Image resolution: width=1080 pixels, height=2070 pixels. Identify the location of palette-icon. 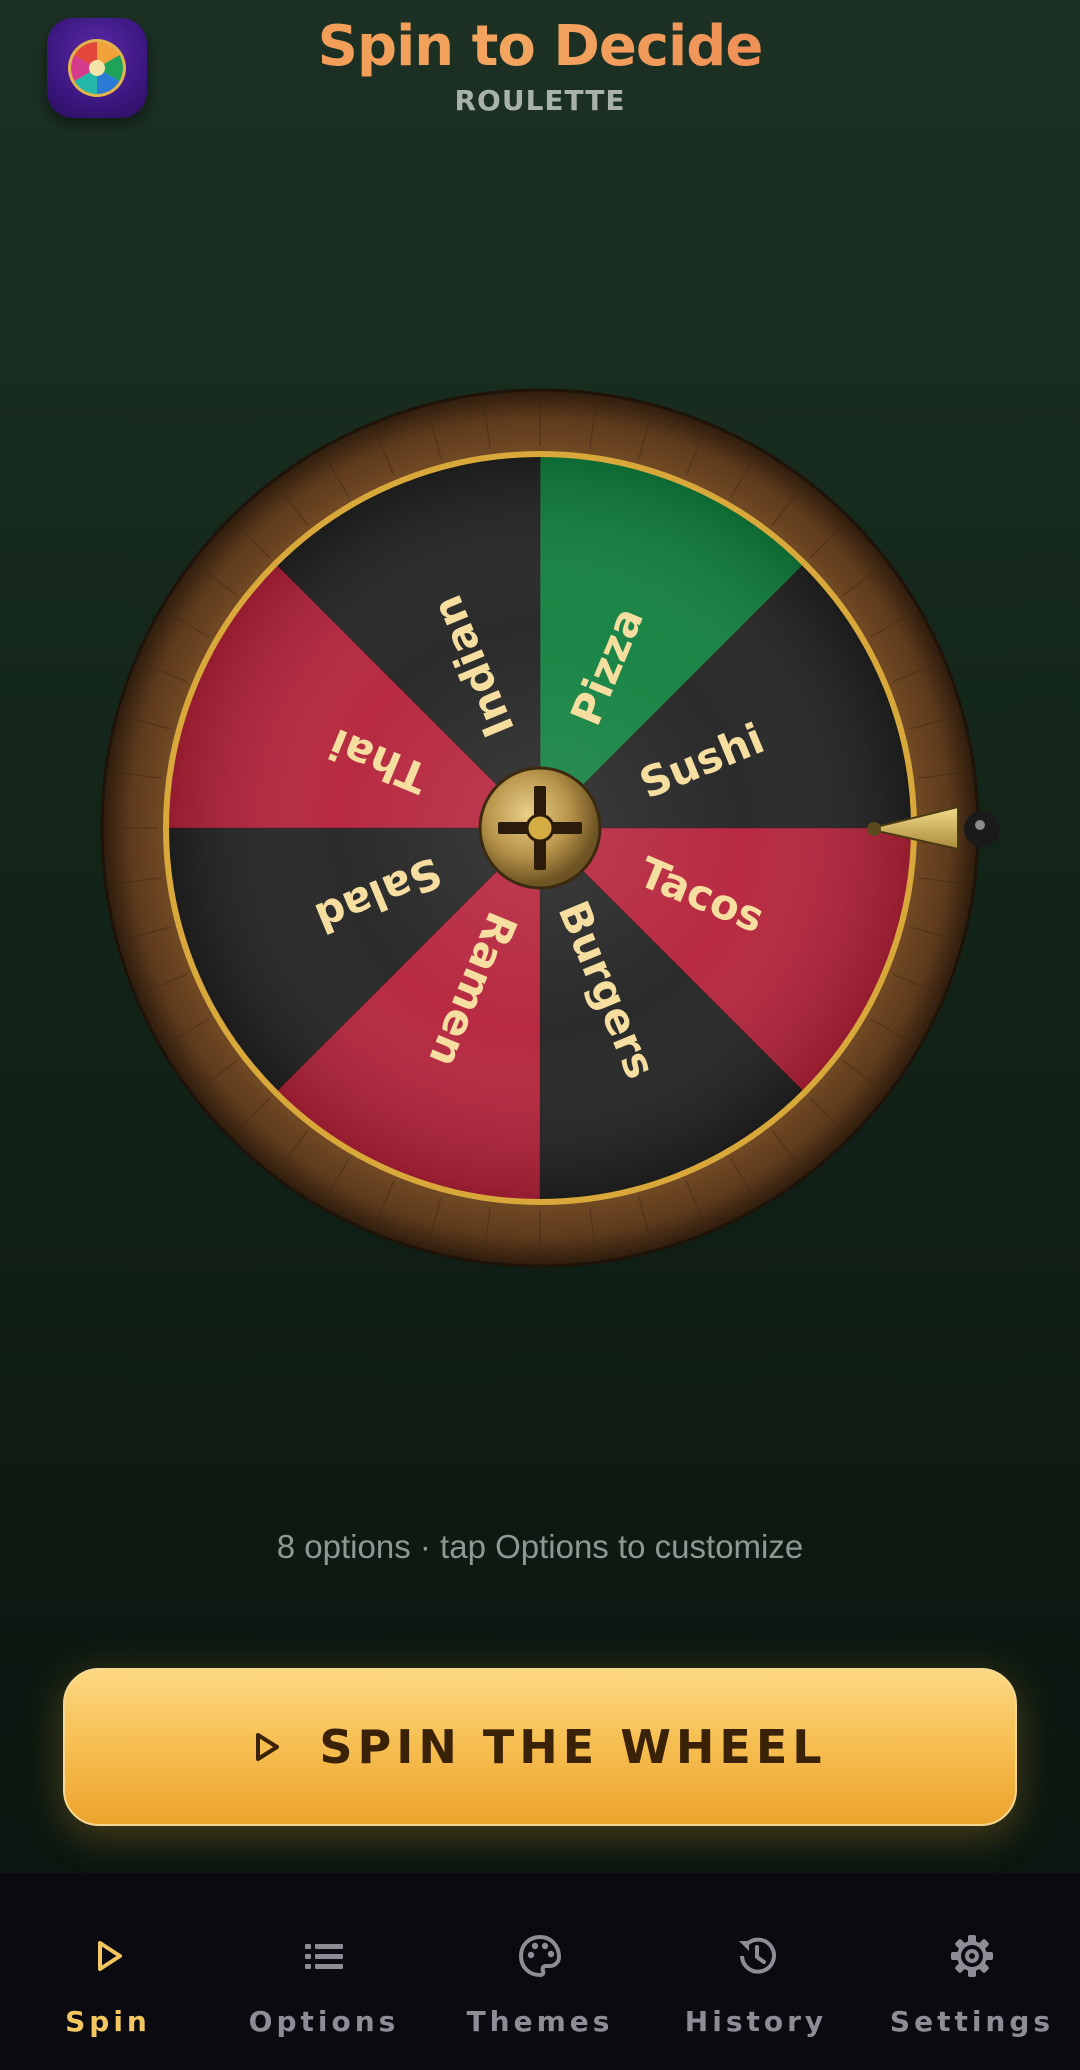
(540, 1956).